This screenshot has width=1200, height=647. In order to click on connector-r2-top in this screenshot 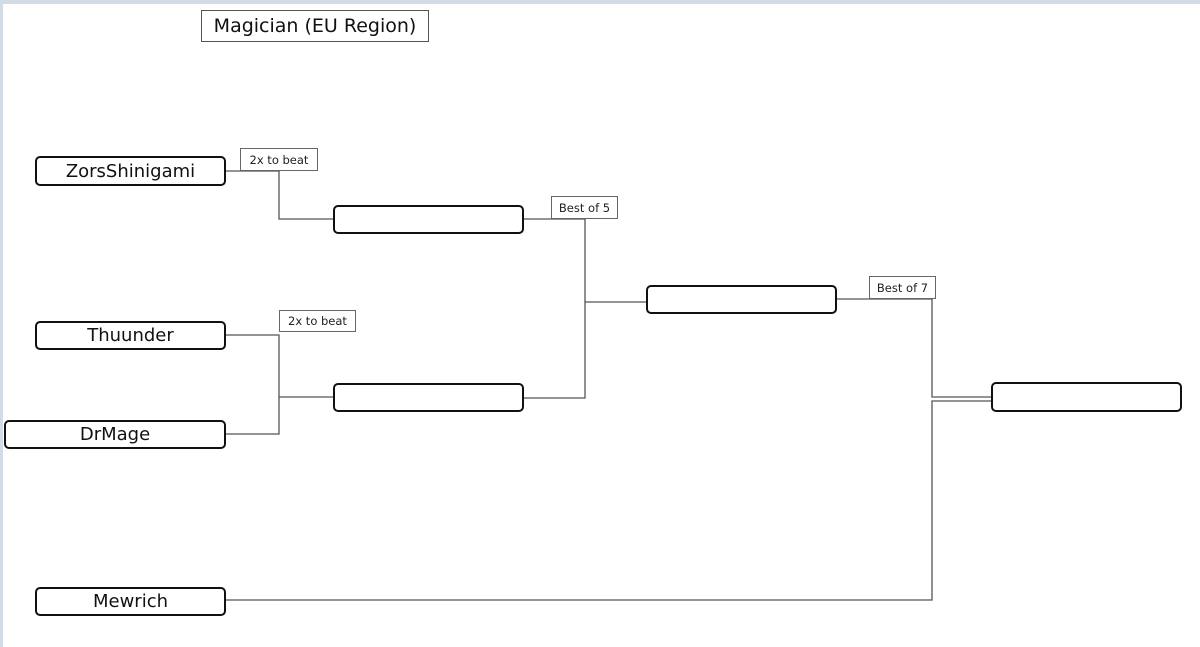, I will do `click(555, 308)`.